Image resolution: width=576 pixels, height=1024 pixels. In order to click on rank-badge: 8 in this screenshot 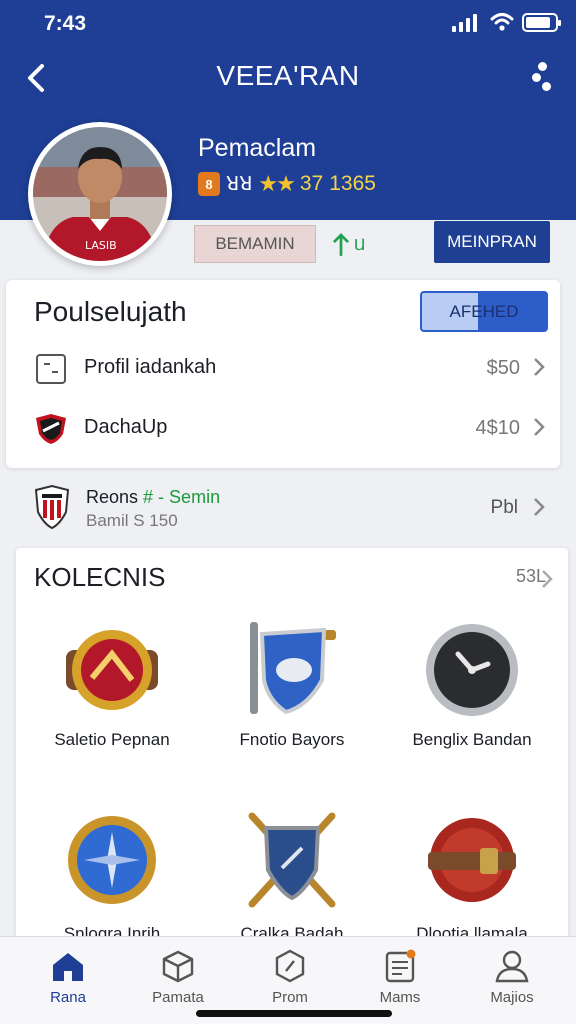, I will do `click(209, 184)`.